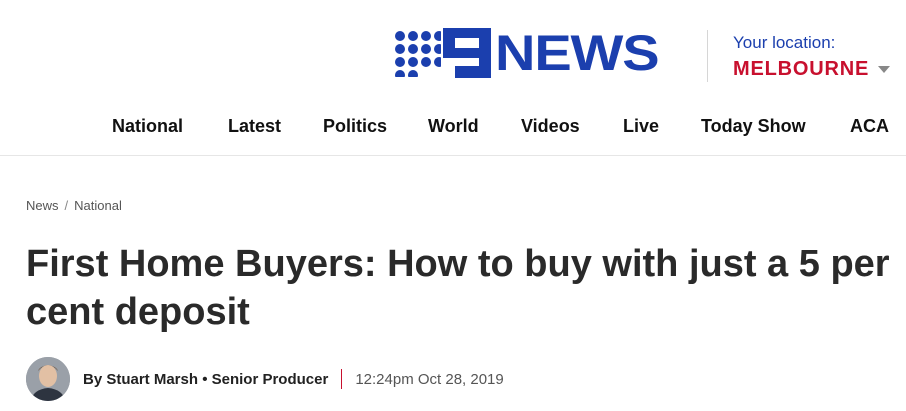  What do you see at coordinates (884, 69) in the screenshot?
I see `chevron-down-icon` at bounding box center [884, 69].